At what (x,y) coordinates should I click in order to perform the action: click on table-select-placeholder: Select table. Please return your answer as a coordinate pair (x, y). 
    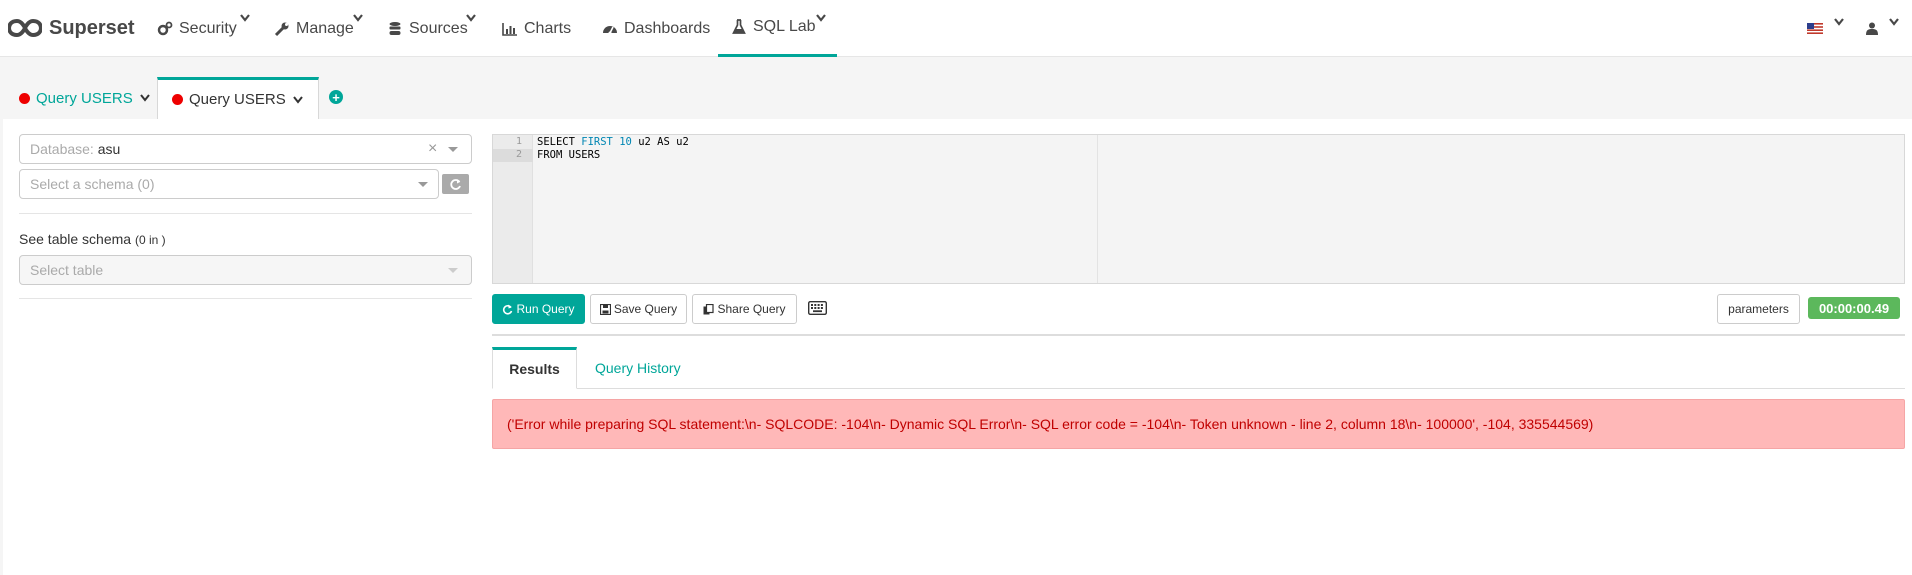
    Looking at the image, I should click on (67, 270).